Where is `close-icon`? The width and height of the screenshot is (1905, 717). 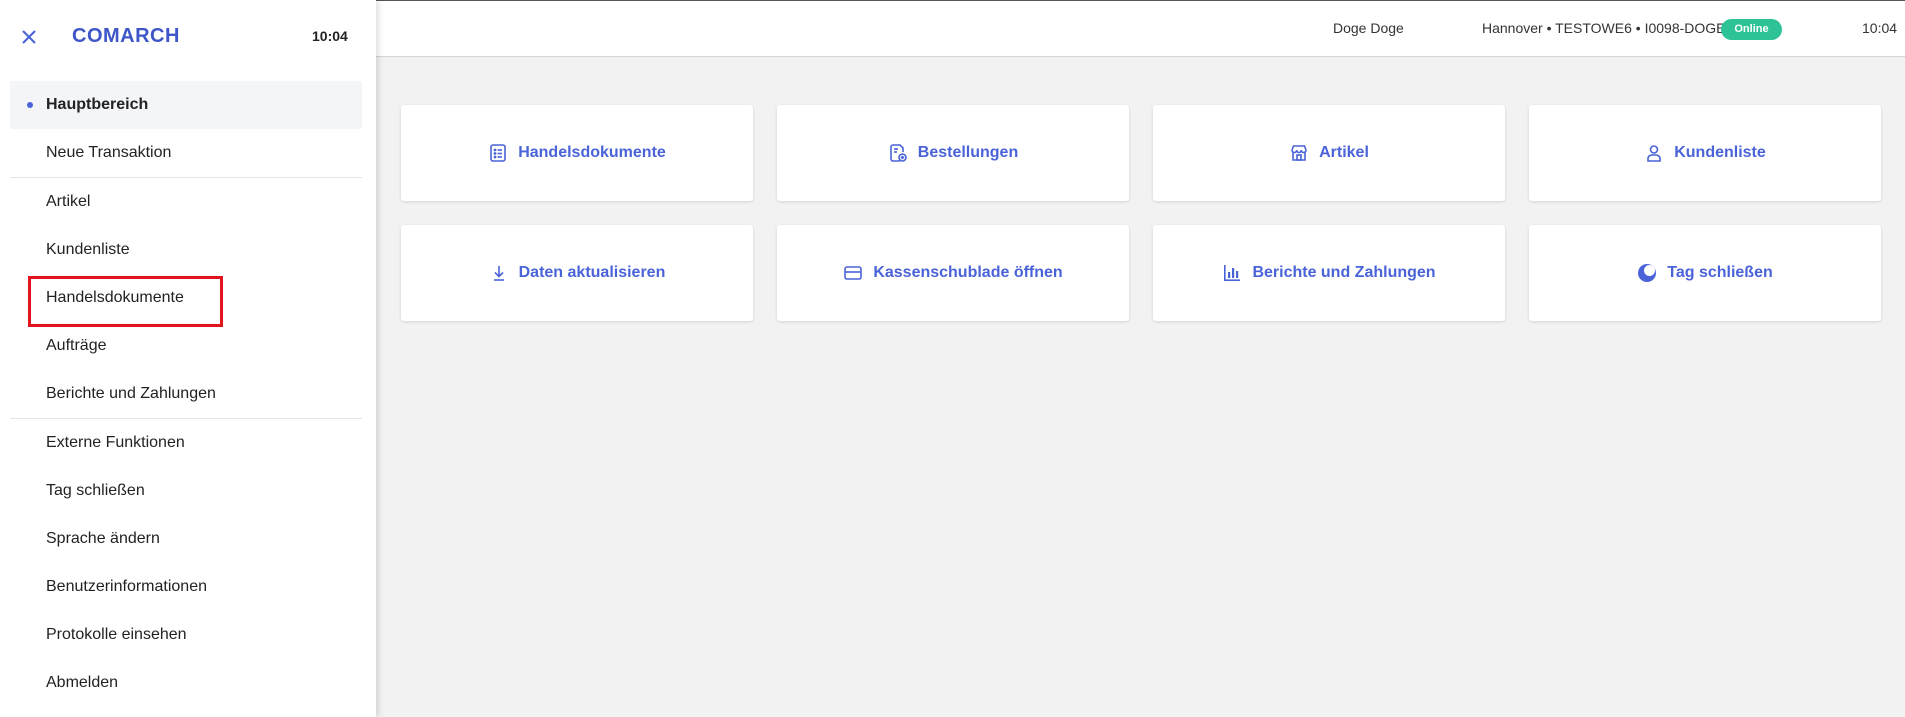 close-icon is located at coordinates (29, 37).